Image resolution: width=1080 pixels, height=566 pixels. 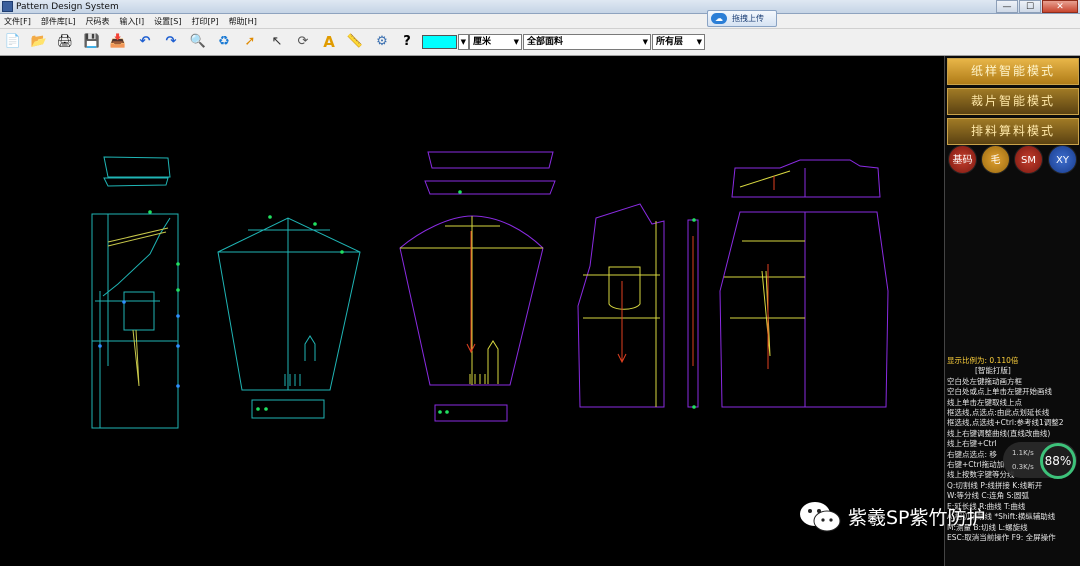 What do you see at coordinates (984, 402) in the screenshot?
I see `info-line: 线上单击左键取线上点` at bounding box center [984, 402].